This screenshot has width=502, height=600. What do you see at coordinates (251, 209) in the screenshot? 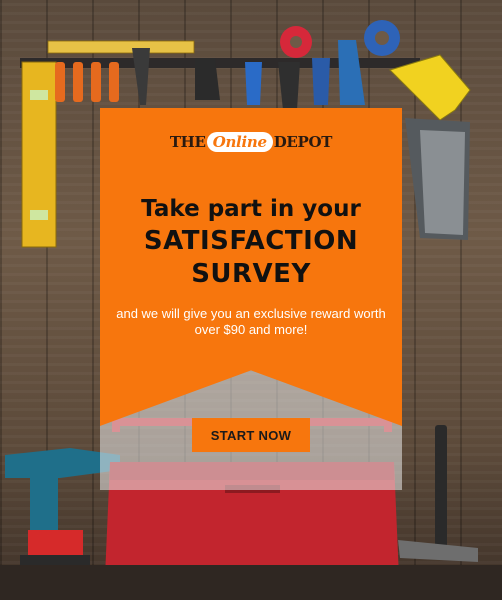
I see `headline-line-1: Take part in your` at bounding box center [251, 209].